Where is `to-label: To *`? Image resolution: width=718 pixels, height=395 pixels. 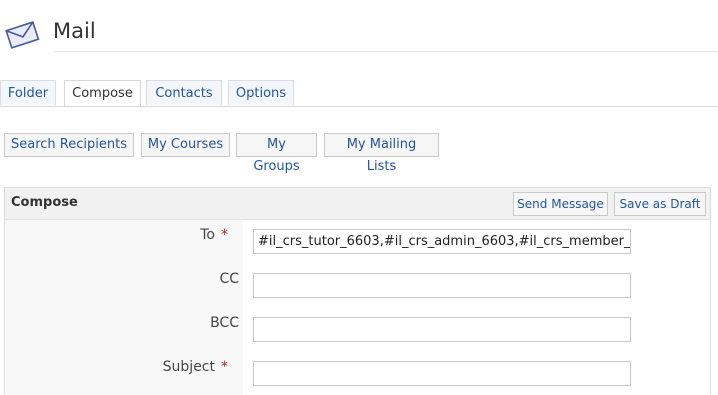 to-label: To * is located at coordinates (214, 235).